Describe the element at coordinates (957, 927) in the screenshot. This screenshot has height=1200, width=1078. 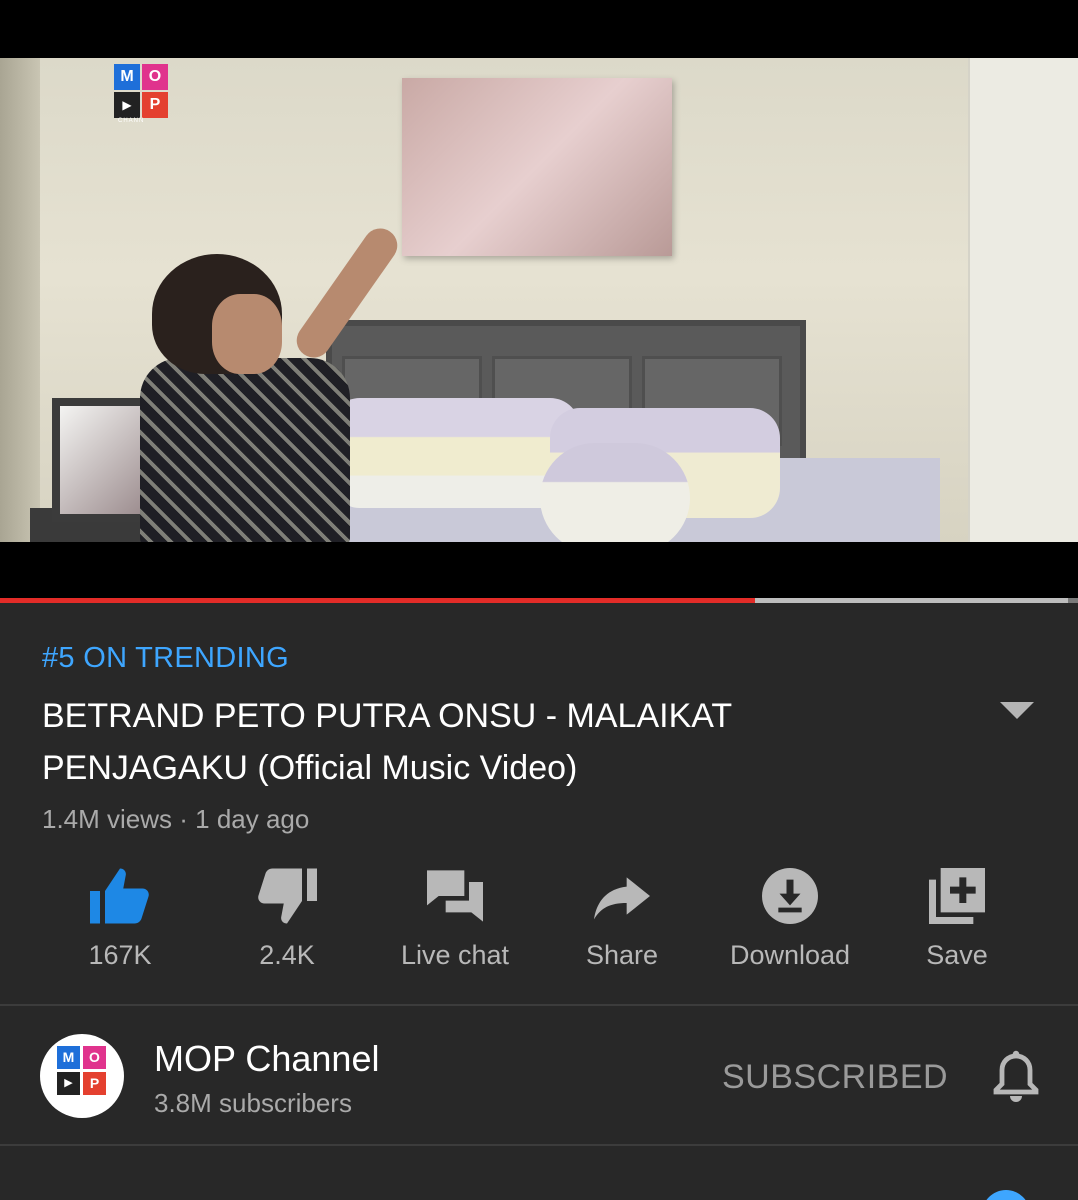
I see `save-button: Save` at that location.